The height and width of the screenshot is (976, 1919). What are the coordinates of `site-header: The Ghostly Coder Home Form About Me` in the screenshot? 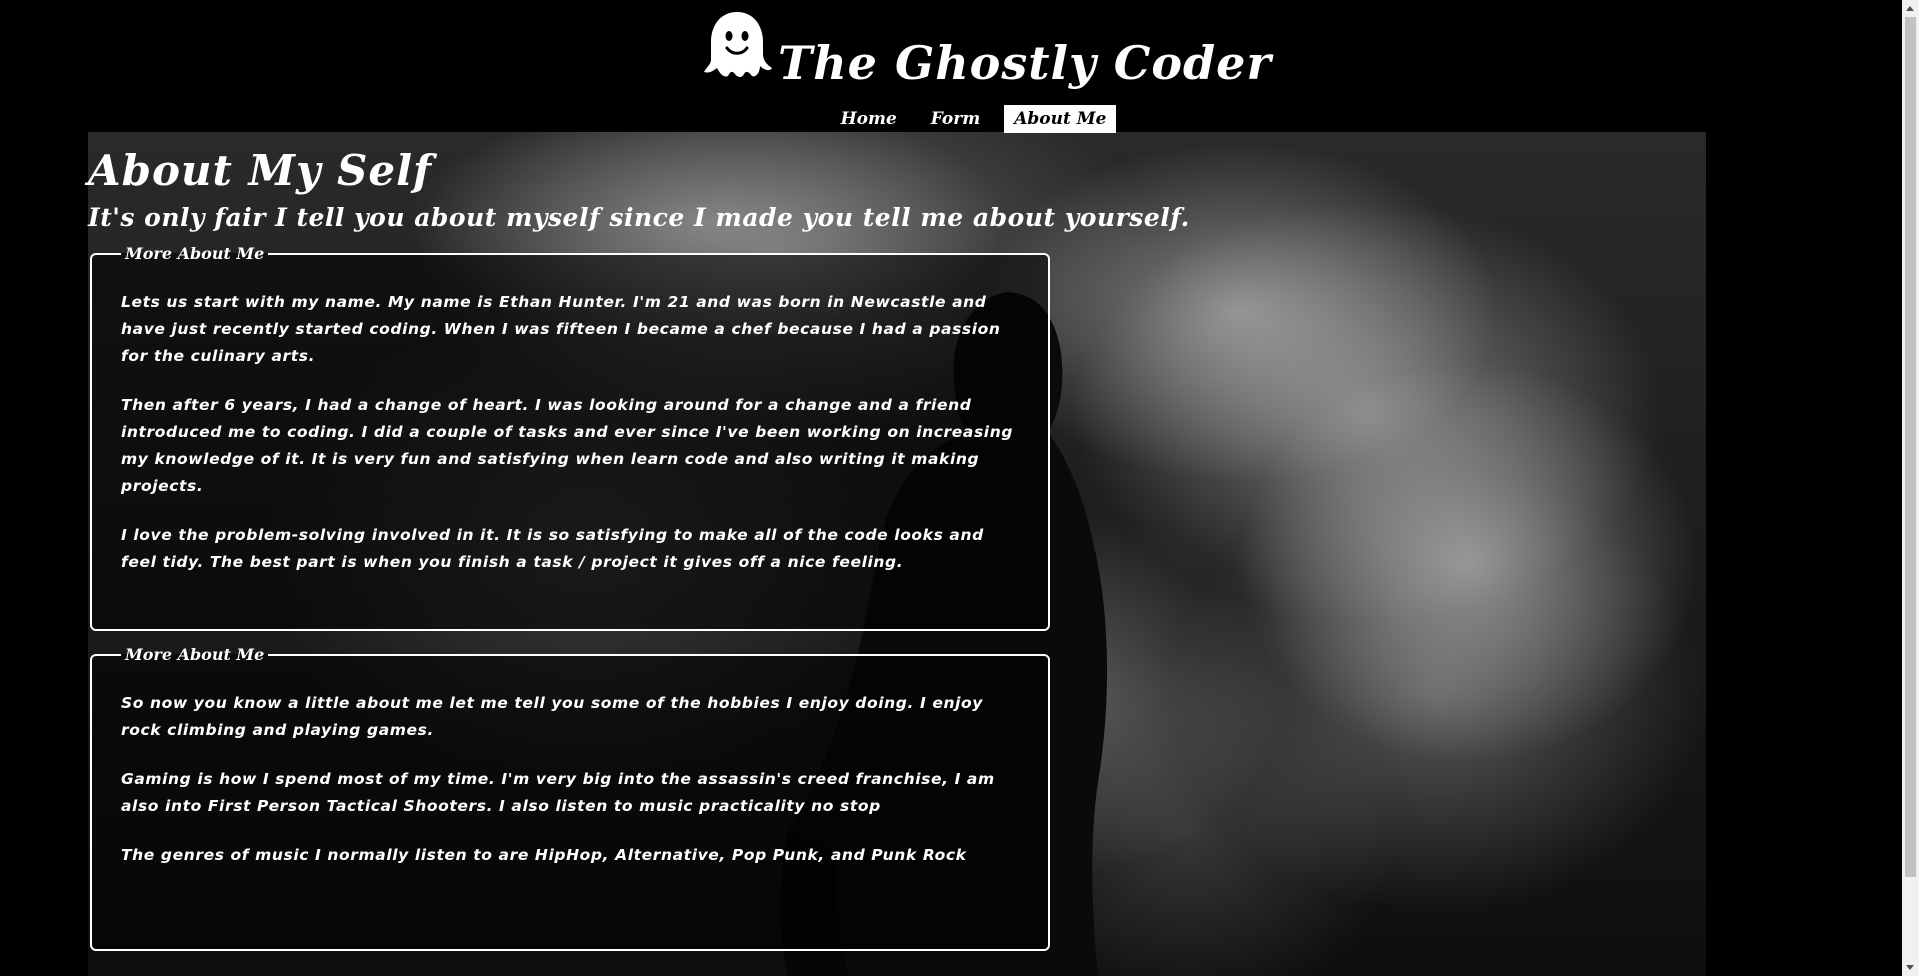 It's located at (951, 66).